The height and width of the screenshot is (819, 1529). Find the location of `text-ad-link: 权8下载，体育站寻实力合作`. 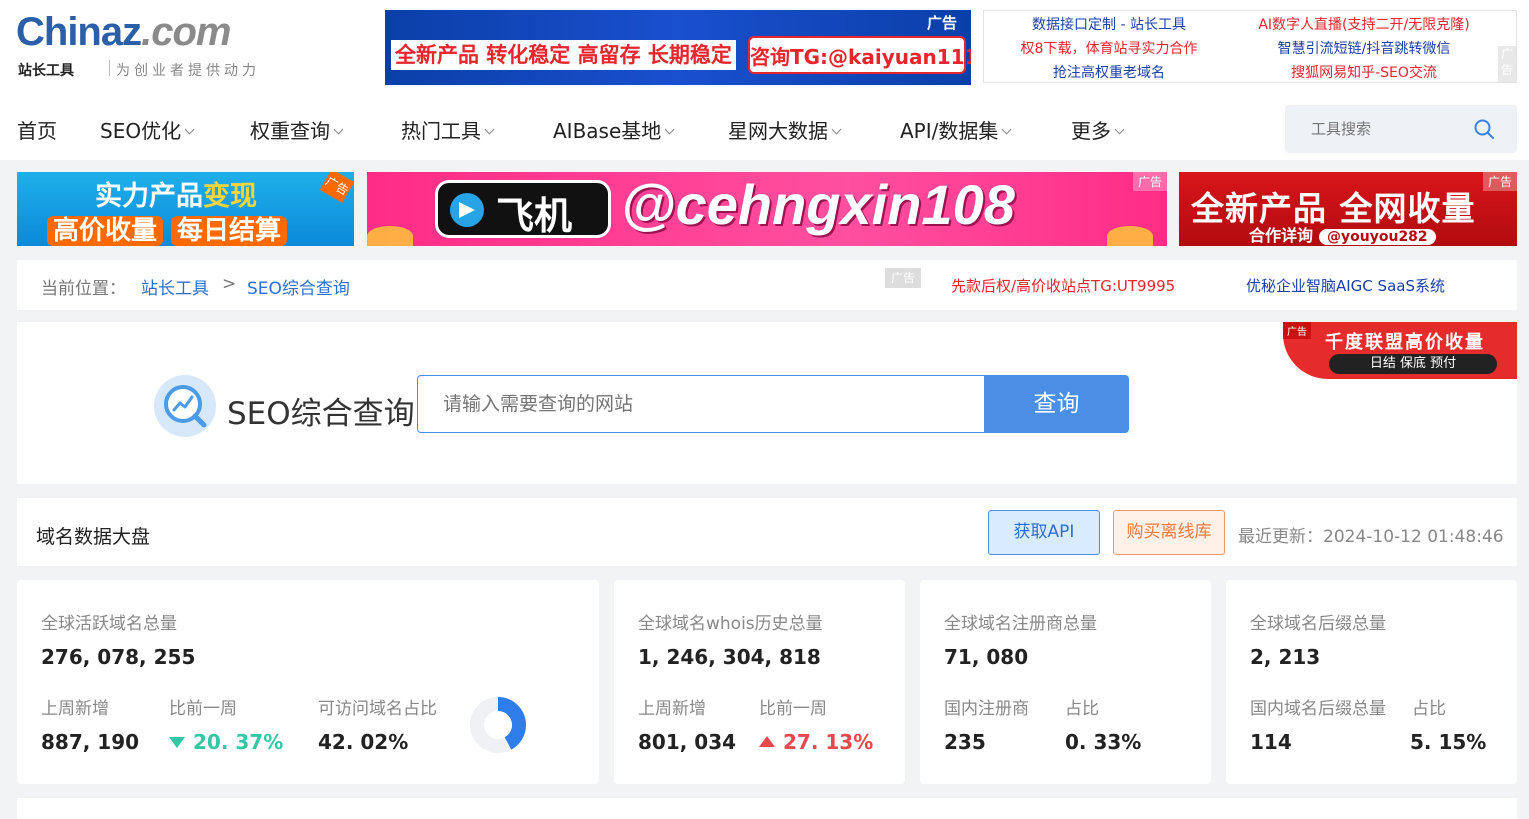

text-ad-link: 权8下载，体育站寻实力合作 is located at coordinates (1109, 49).